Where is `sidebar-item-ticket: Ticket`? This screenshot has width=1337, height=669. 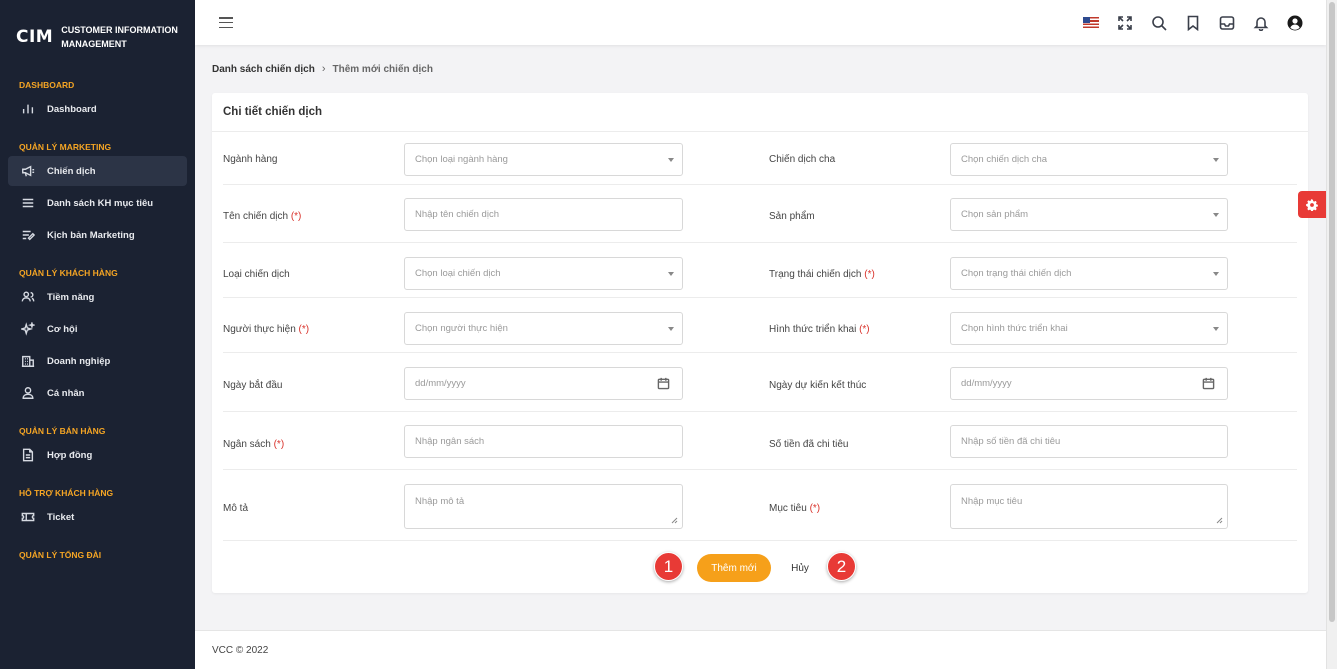 sidebar-item-ticket: Ticket is located at coordinates (97, 517).